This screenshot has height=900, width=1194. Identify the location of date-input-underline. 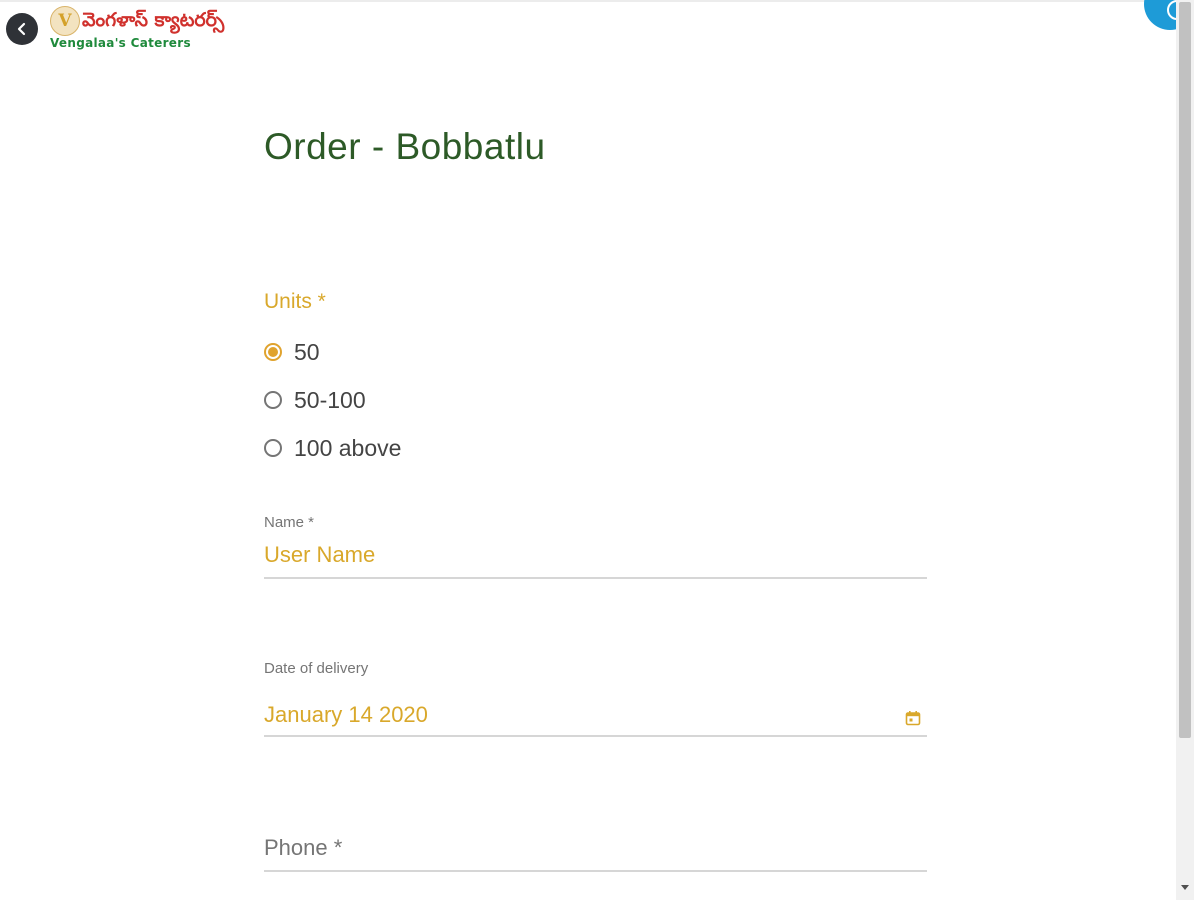
(595, 736).